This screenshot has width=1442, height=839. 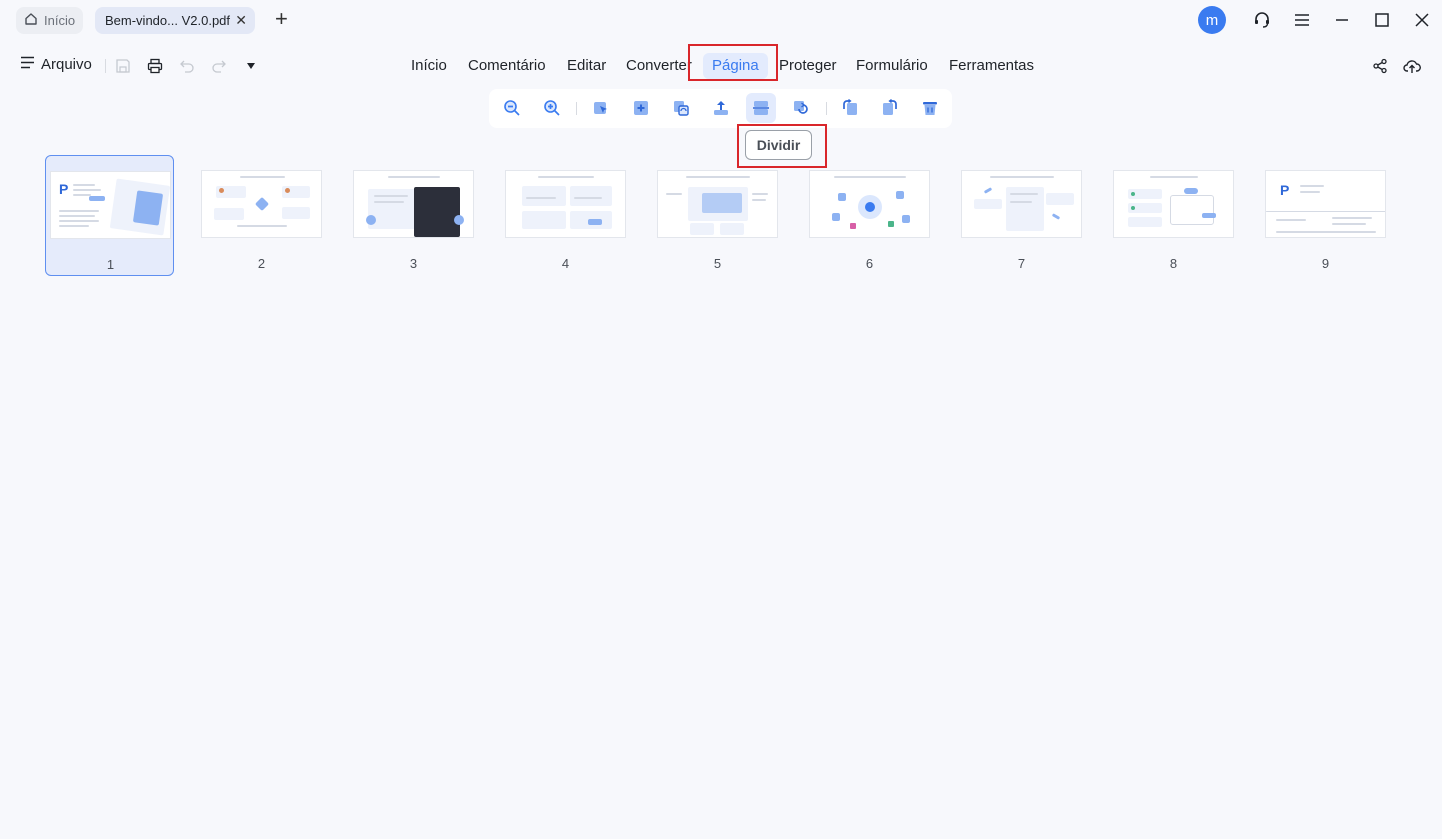 I want to click on support-headset-icon, so click(x=1262, y=20).